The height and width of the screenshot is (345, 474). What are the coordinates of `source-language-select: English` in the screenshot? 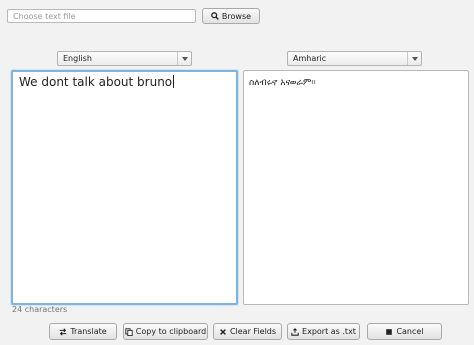 It's located at (124, 58).